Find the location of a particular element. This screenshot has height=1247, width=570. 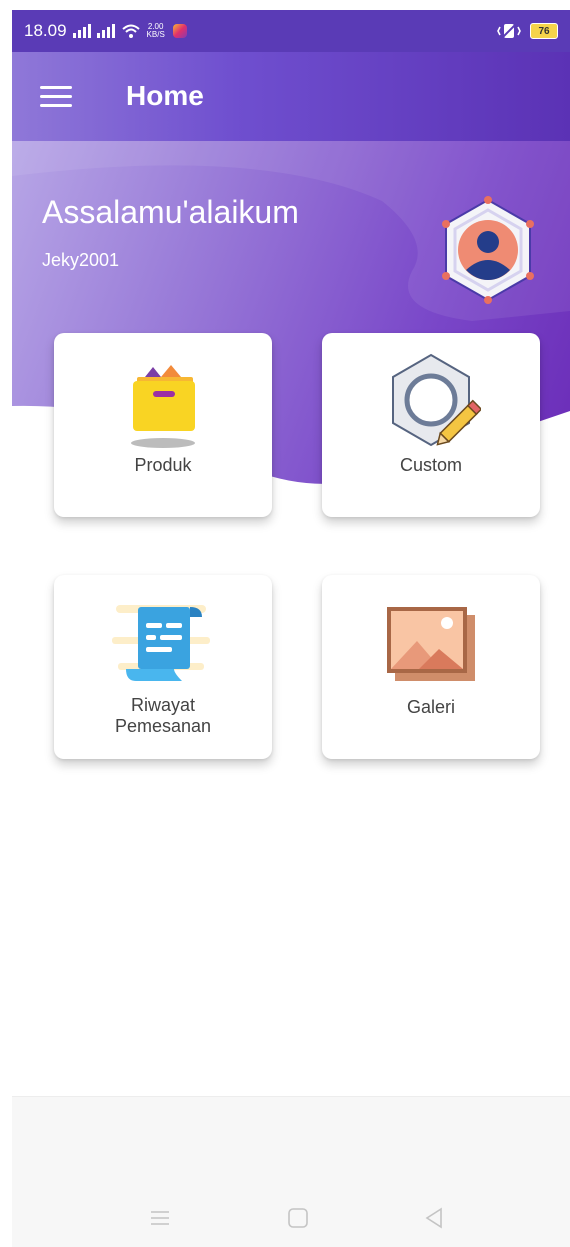

instagram-icon is located at coordinates (179, 31).